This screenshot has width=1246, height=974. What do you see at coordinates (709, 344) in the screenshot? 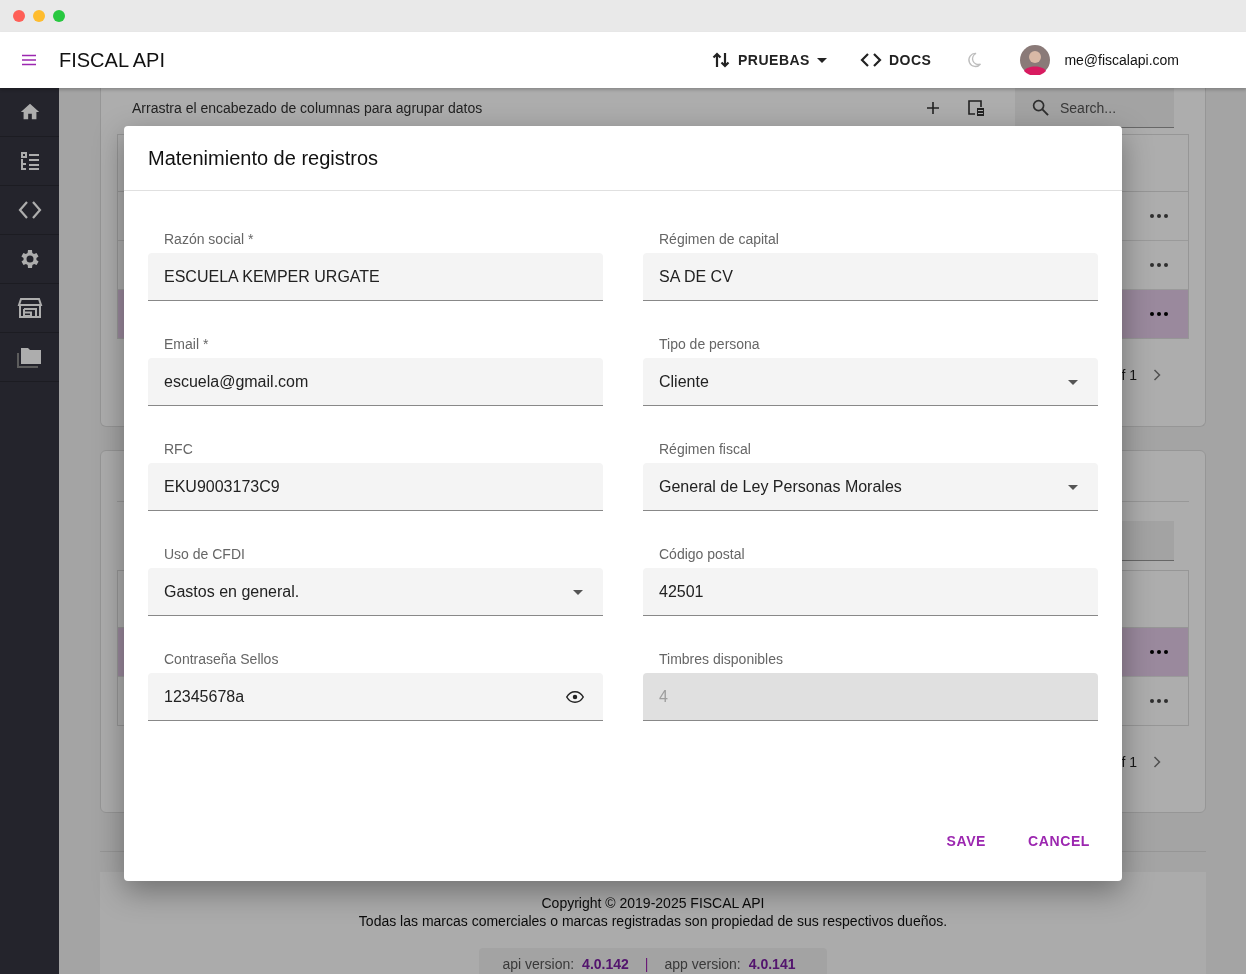
I see `field-label: Tipo de persona` at bounding box center [709, 344].